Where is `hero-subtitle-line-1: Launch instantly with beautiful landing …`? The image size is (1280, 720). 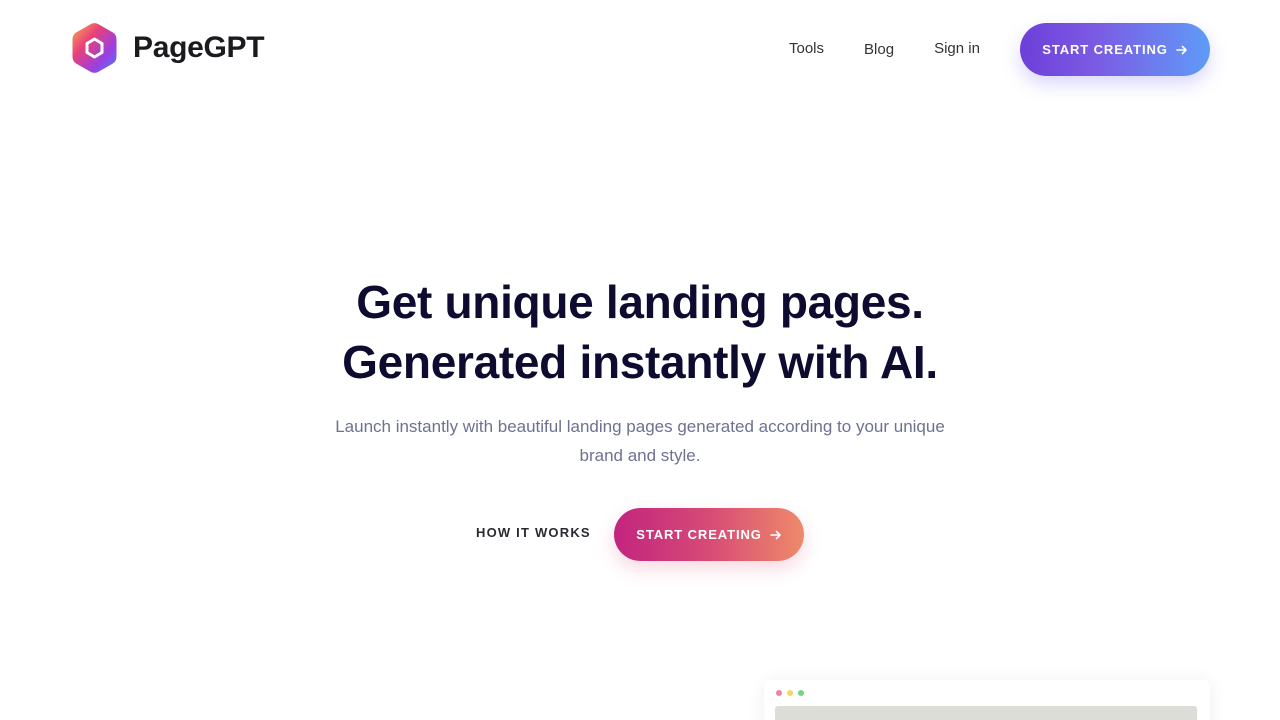
hero-subtitle-line-1: Launch instantly with beautiful landing … is located at coordinates (640, 426).